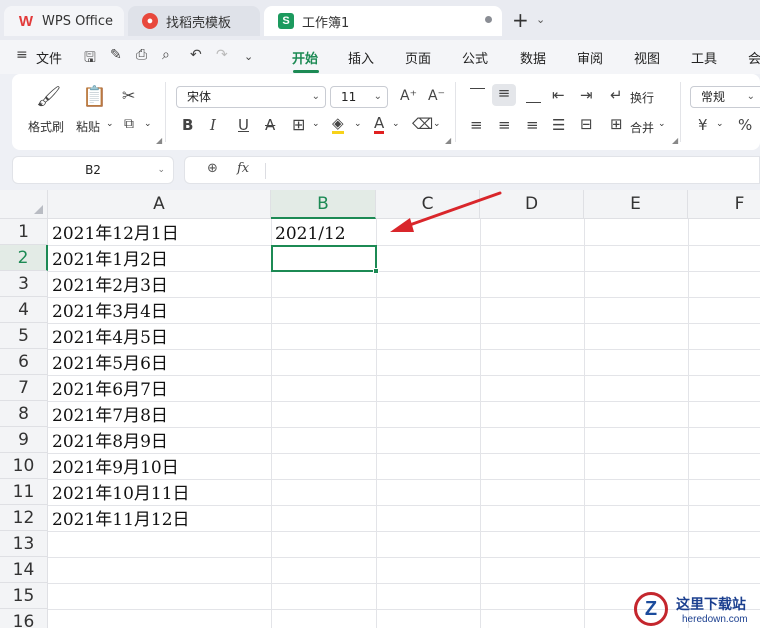 This screenshot has width=760, height=628. Describe the element at coordinates (558, 125) in the screenshot. I see `justify-icon: ☰` at that location.